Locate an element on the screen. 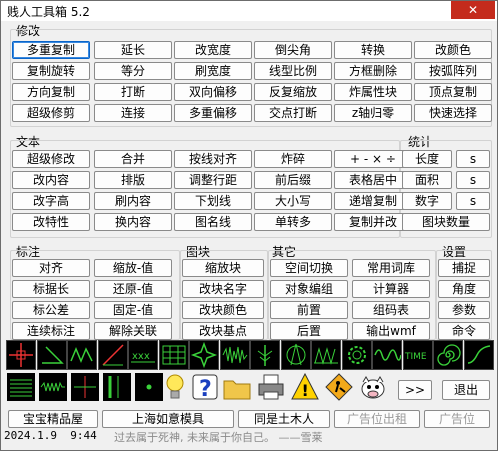 The width and height of the screenshot is (498, 451). modify-button: 多重偏移 is located at coordinates (213, 113).